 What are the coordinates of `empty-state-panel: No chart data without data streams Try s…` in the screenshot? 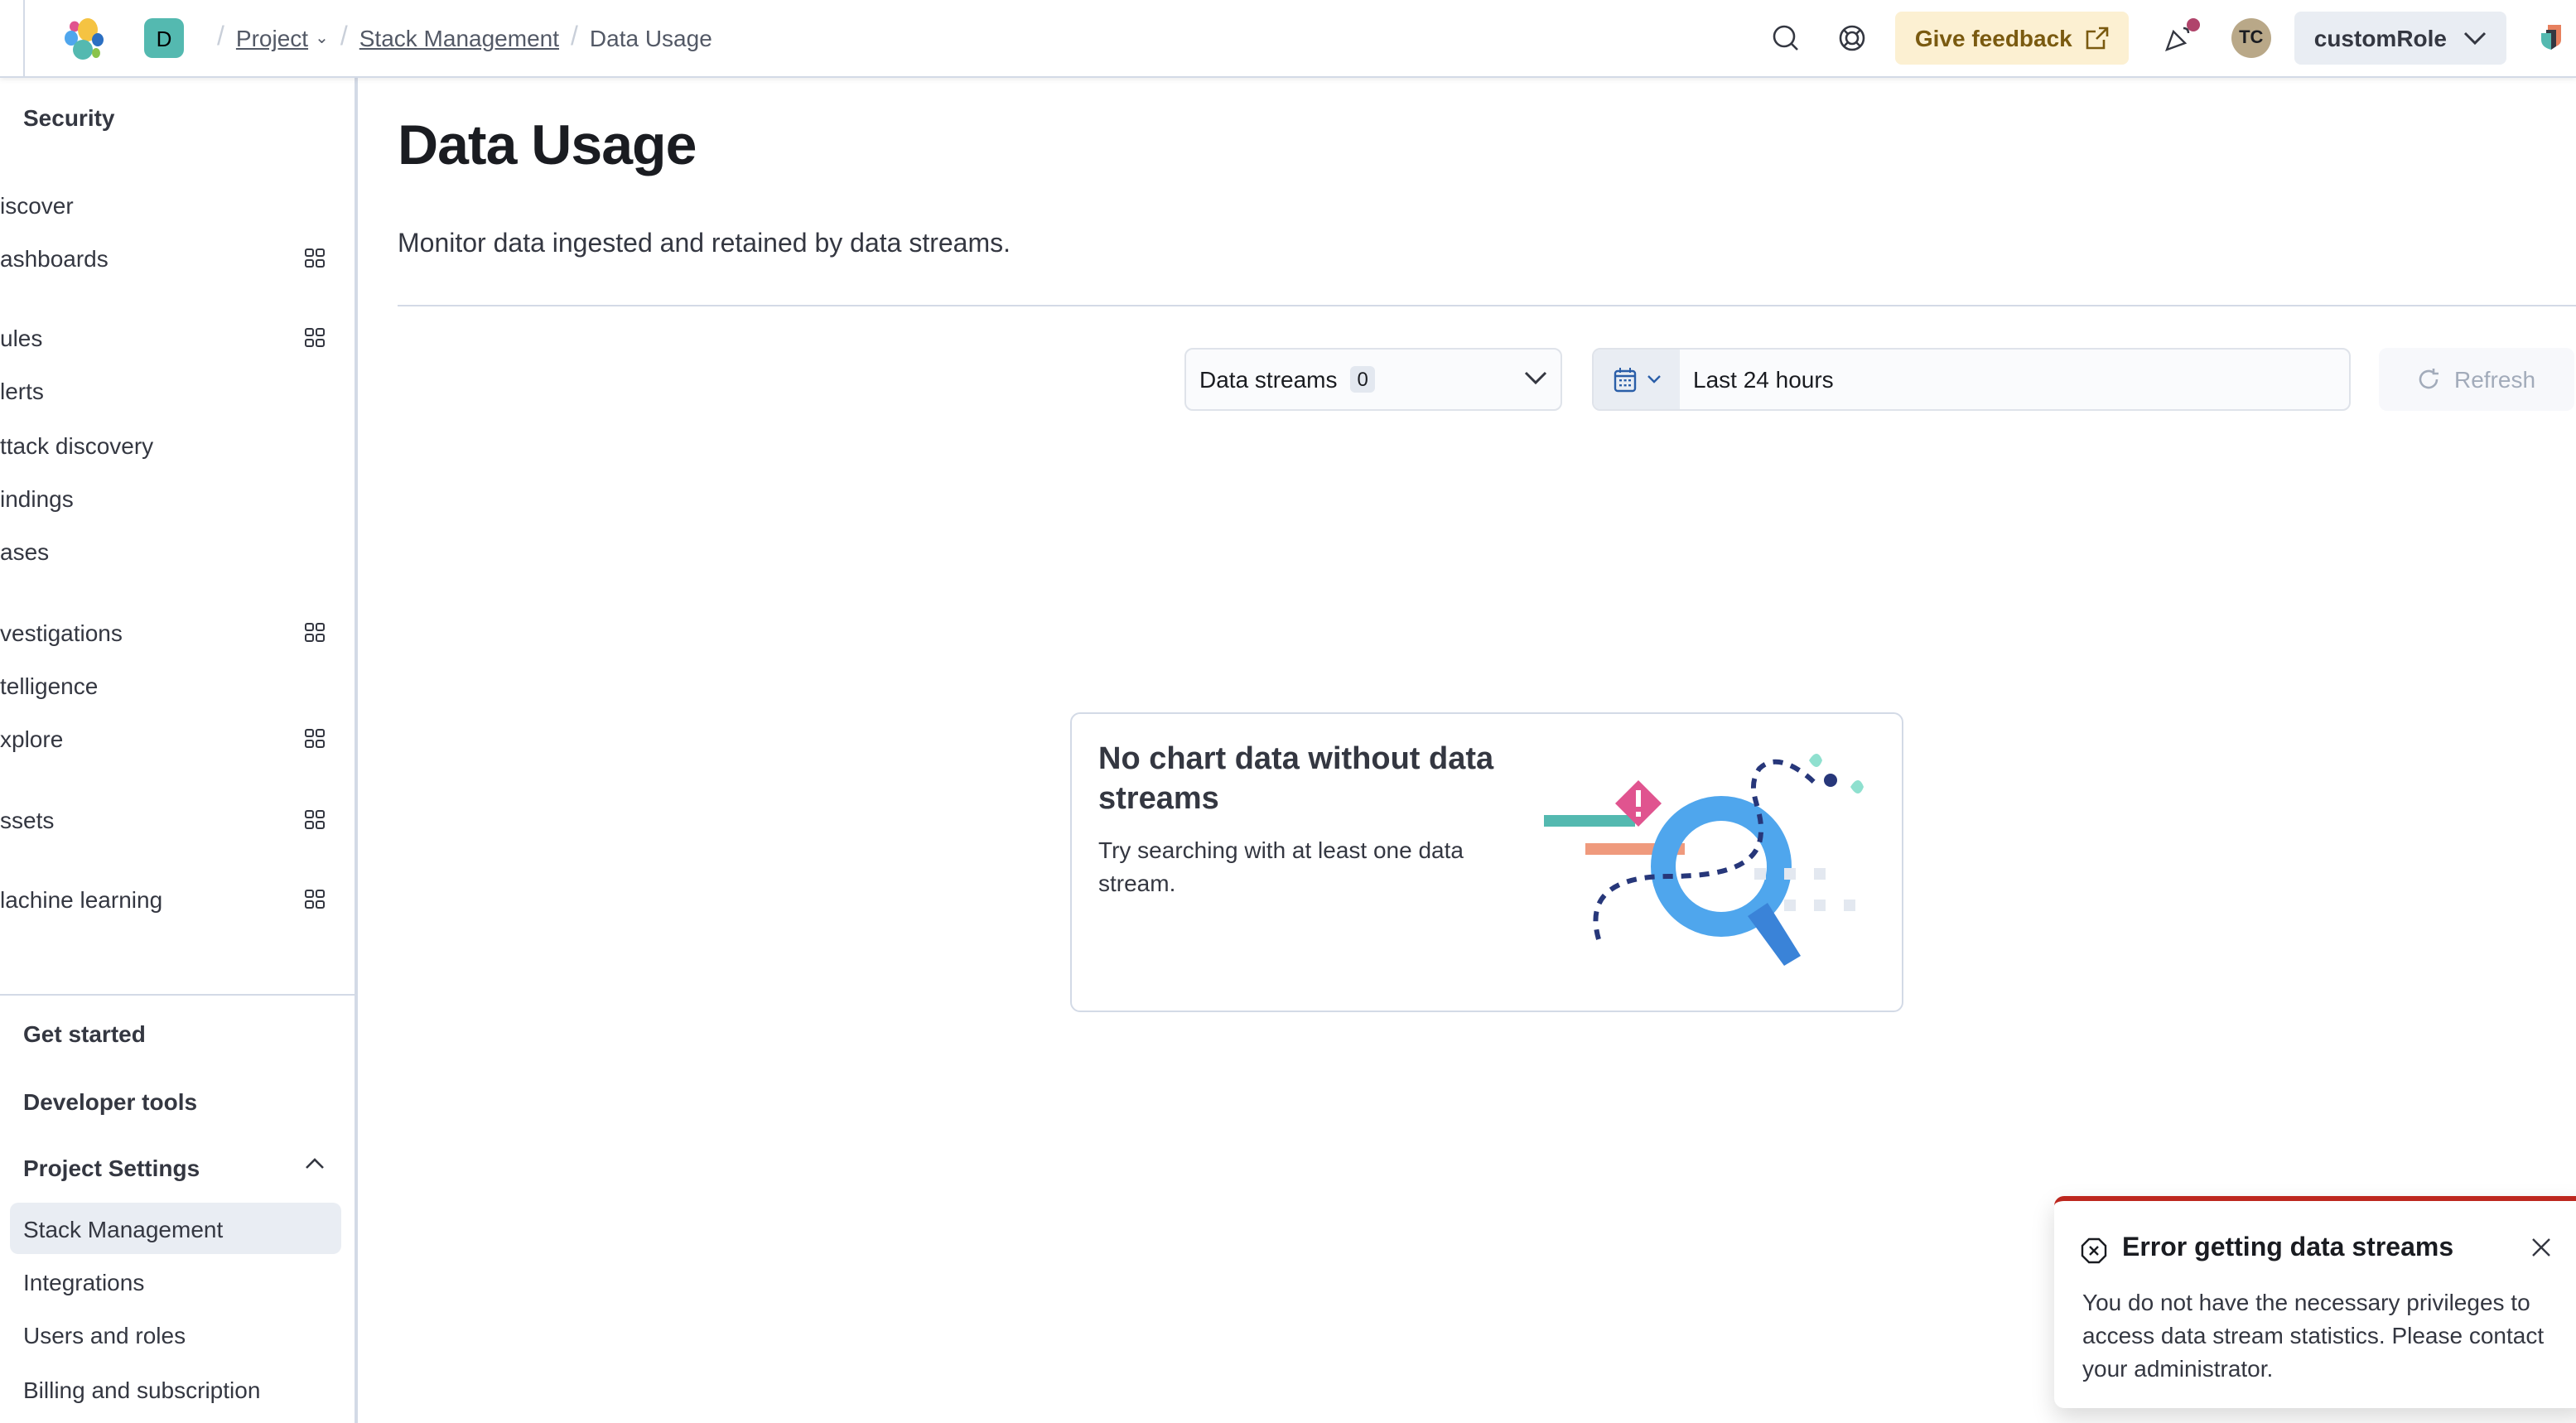 It's located at (1486, 862).